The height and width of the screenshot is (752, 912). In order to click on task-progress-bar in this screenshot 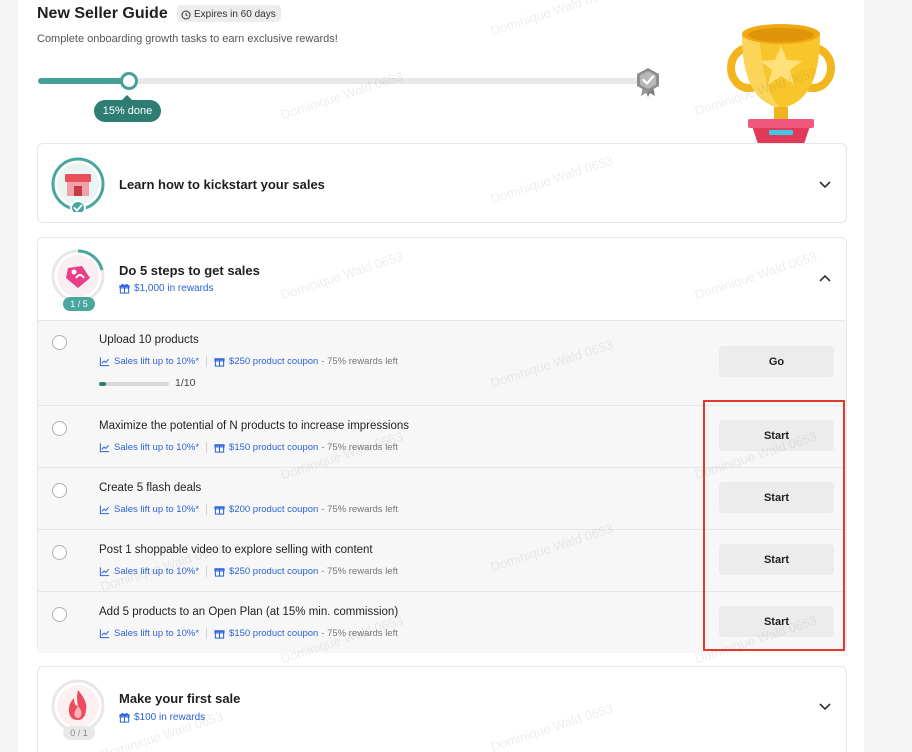, I will do `click(134, 384)`.